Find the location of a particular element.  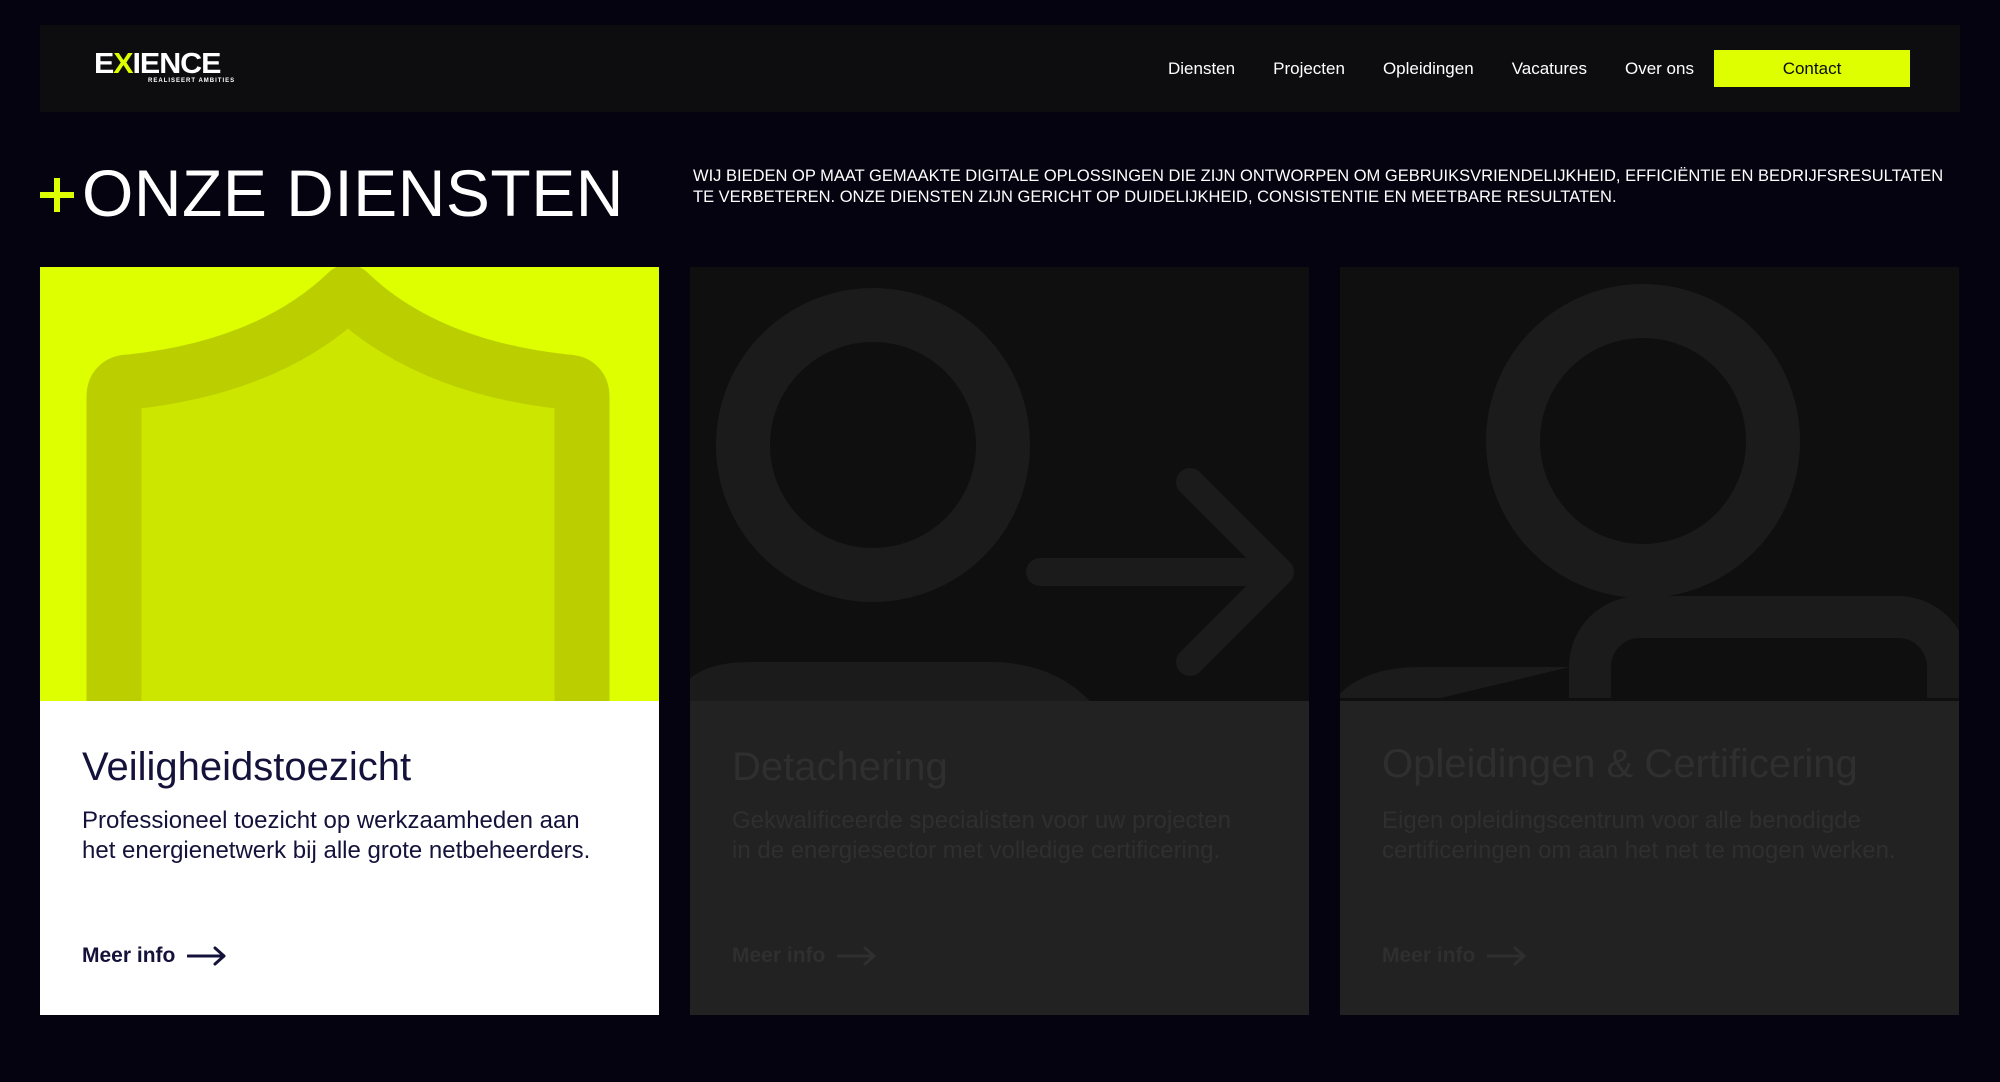

section-heading: ONZE DIENSTEN is located at coordinates (332, 193).